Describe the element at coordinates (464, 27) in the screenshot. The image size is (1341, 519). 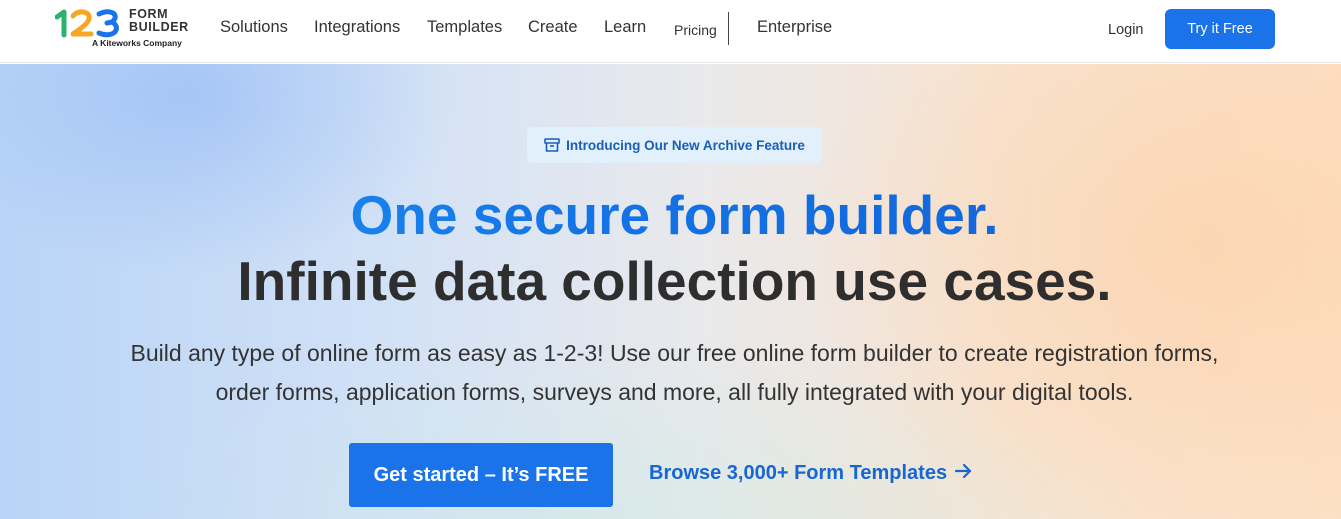
I see `nav-templates: Templates` at that location.